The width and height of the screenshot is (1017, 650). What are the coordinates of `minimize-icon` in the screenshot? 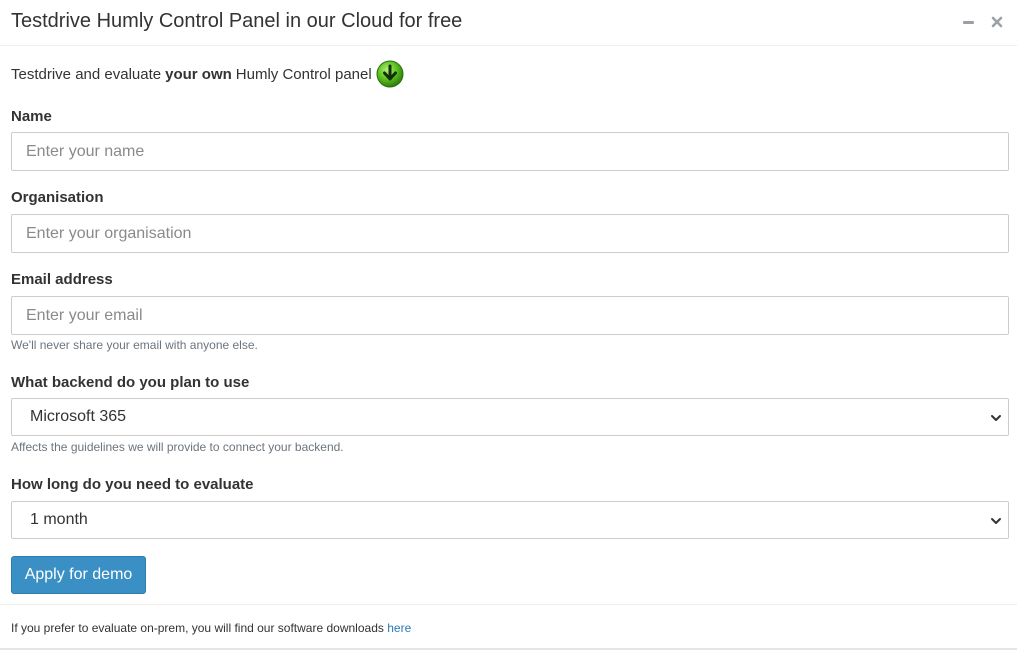 It's located at (969, 22).